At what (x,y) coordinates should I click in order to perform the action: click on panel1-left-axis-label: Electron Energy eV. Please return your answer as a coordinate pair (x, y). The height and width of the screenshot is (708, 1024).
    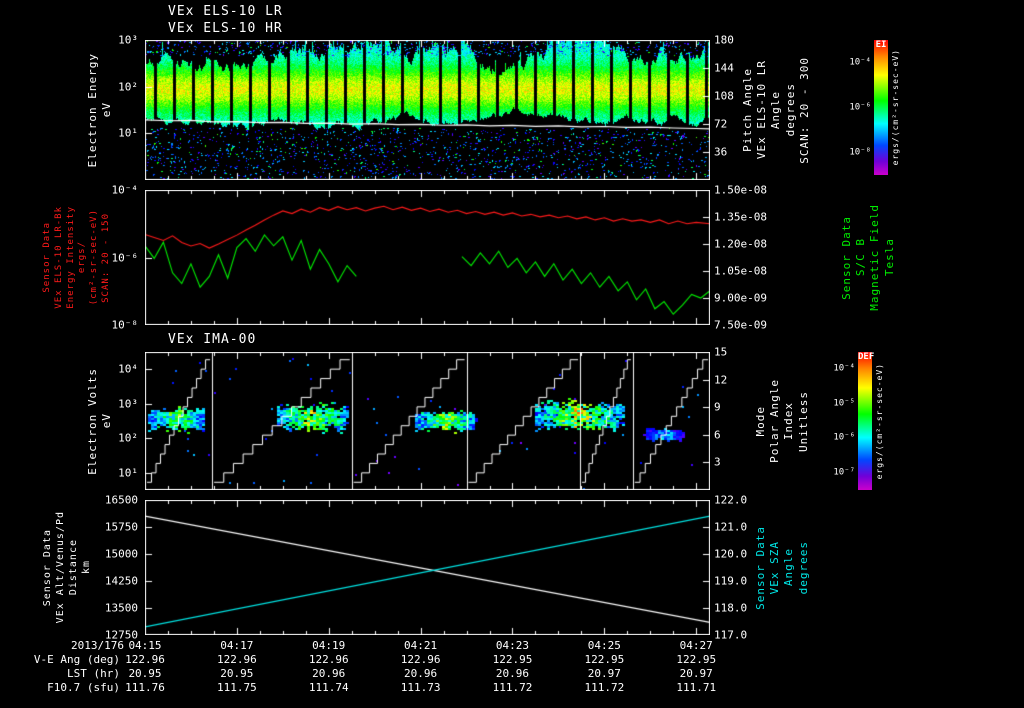
    Looking at the image, I should click on (99, 110).